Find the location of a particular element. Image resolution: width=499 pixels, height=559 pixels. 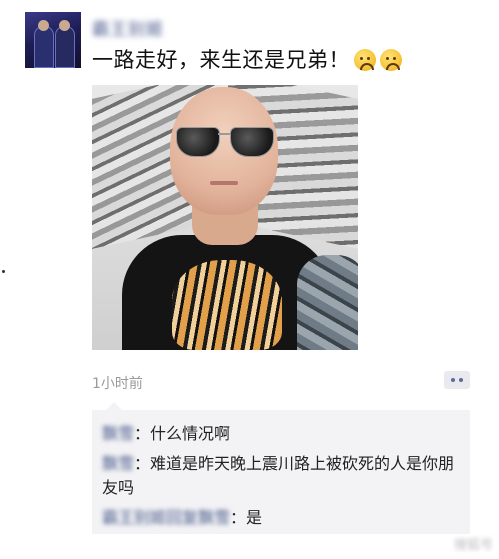

mouth is located at coordinates (224, 183).